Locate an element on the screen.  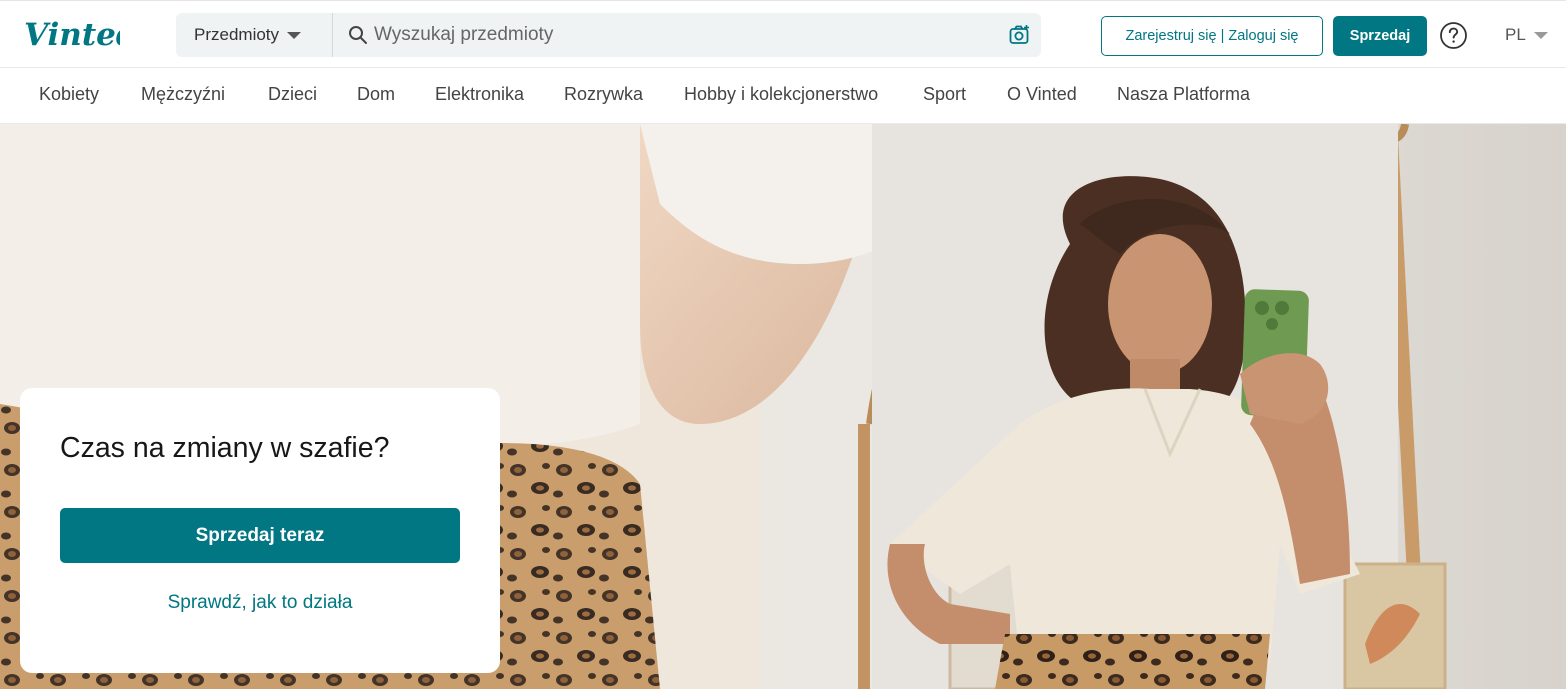
nav-item-o-vinted: O Vinted is located at coordinates (1042, 94).